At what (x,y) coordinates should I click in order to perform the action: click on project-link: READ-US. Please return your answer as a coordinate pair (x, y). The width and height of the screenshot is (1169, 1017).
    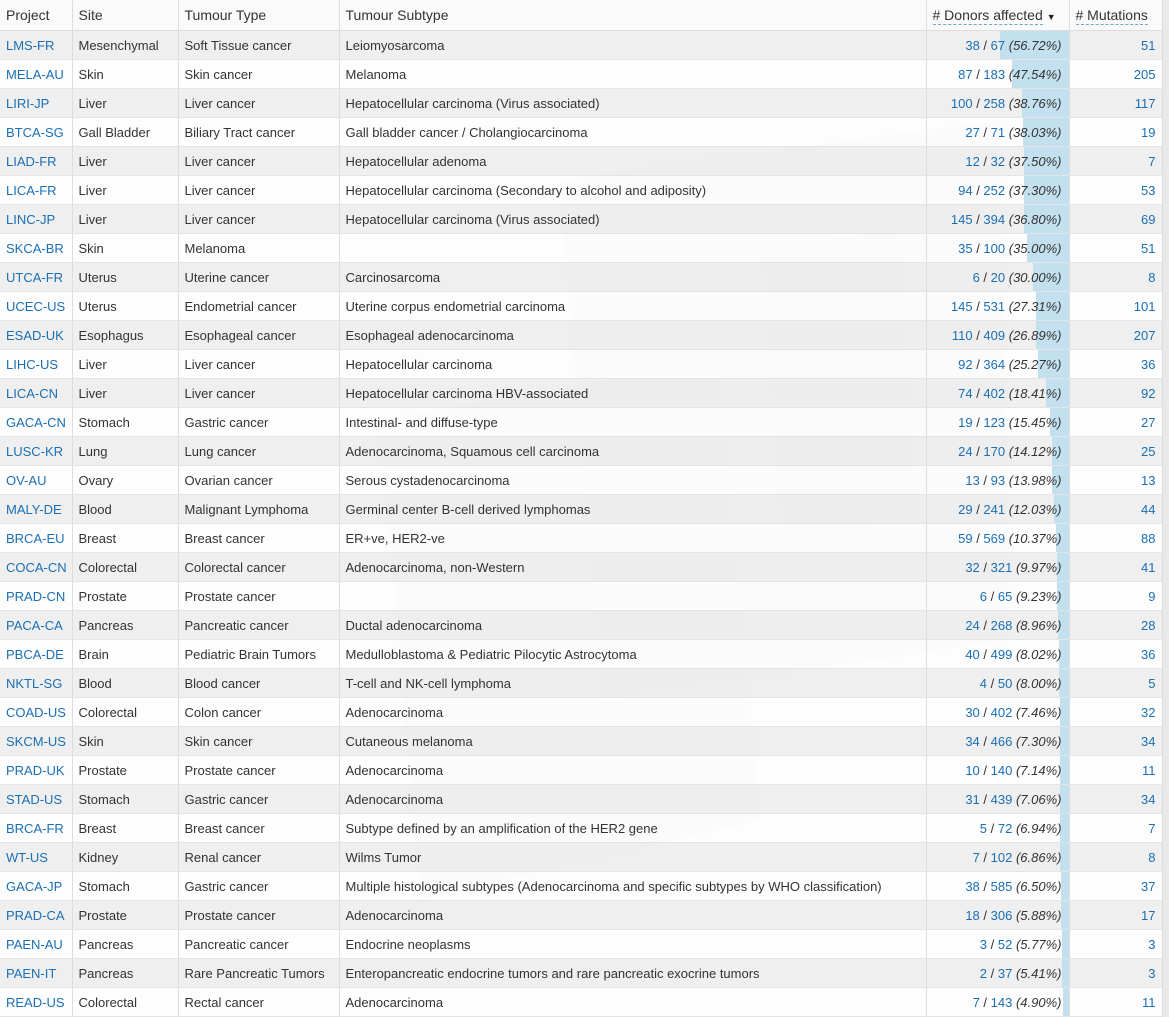
    Looking at the image, I should click on (35, 1002).